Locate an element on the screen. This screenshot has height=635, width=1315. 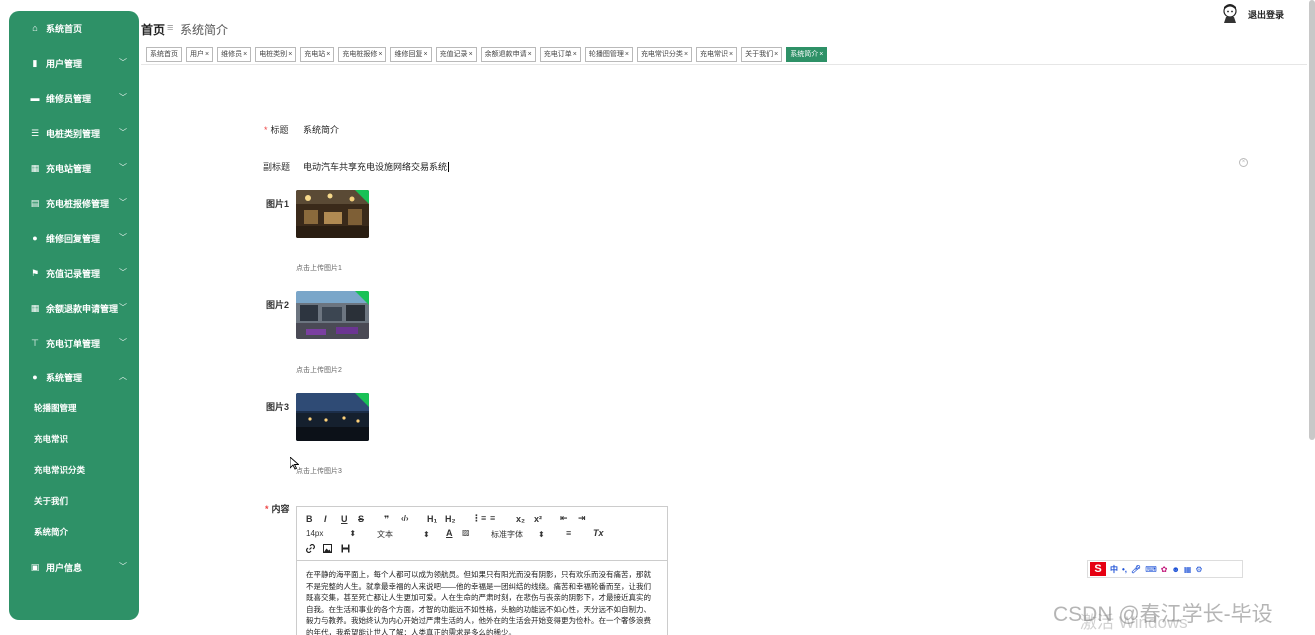
tab-tag: 关于我们× is located at coordinates (762, 54).